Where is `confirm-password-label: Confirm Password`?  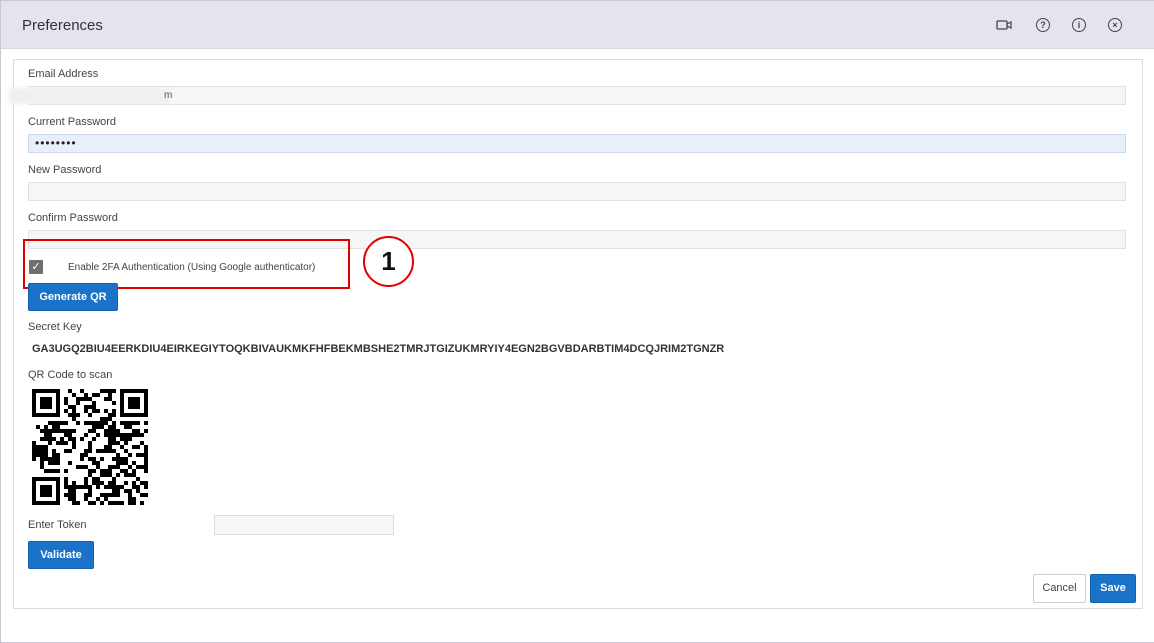 confirm-password-label: Confirm Password is located at coordinates (73, 218).